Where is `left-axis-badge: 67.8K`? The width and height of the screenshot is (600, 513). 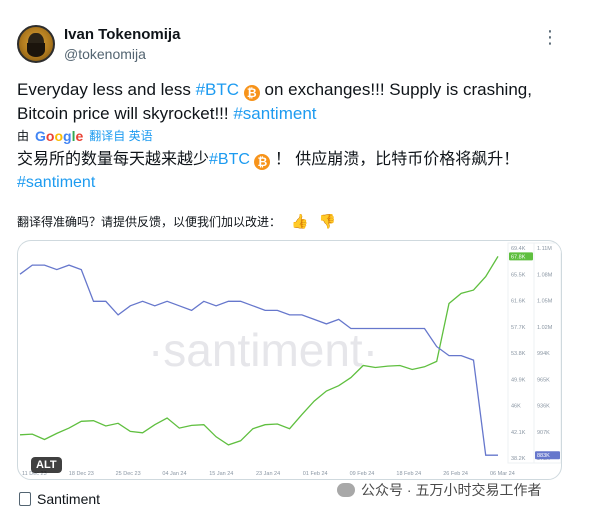 left-axis-badge: 67.8K is located at coordinates (518, 257).